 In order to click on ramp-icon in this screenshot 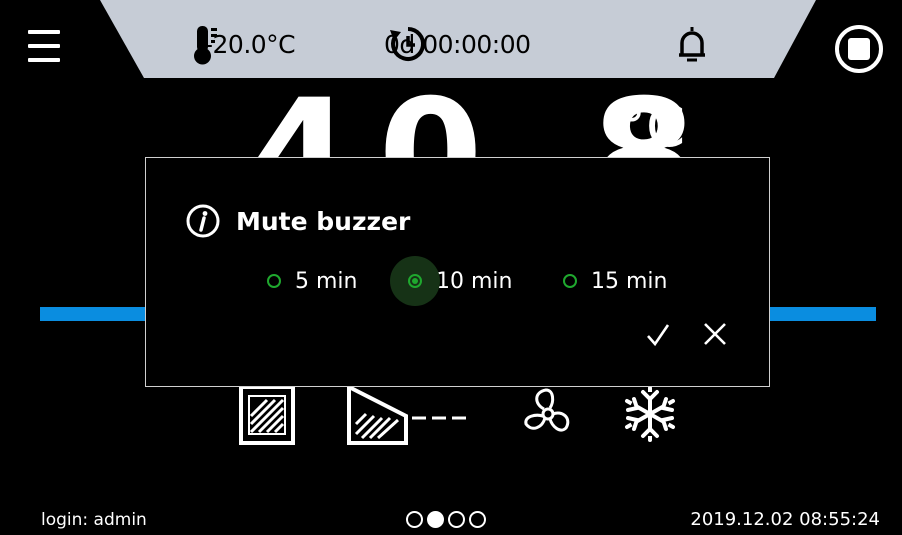, I will do `click(407, 415)`.